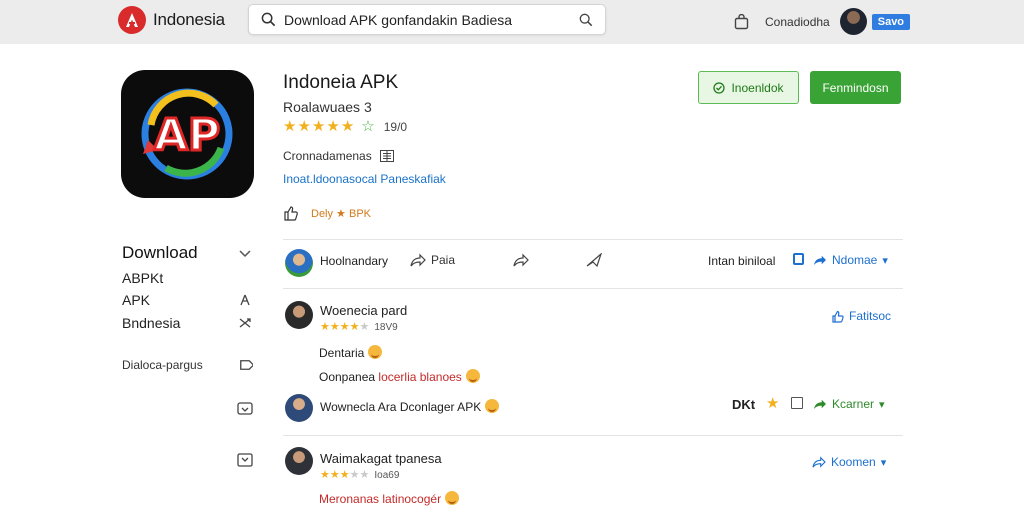 The height and width of the screenshot is (512, 1024). Describe the element at coordinates (797, 22) in the screenshot. I see `account-label: Conadiodha` at that location.